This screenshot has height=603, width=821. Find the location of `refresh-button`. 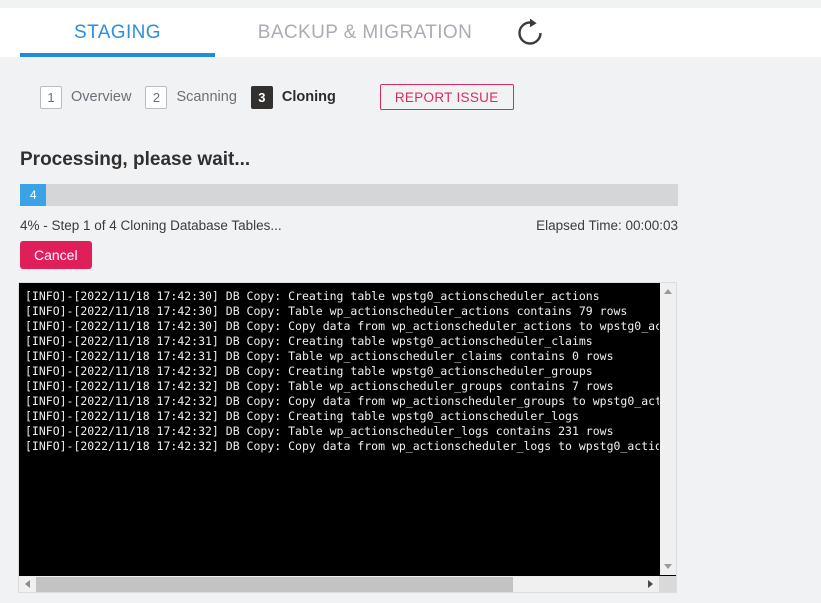

refresh-button is located at coordinates (530, 33).